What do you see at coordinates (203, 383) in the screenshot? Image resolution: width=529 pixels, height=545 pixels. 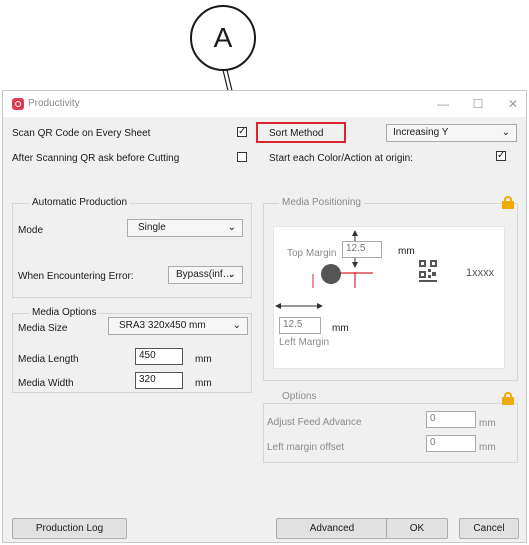 I see `media-width-unit: mm` at bounding box center [203, 383].